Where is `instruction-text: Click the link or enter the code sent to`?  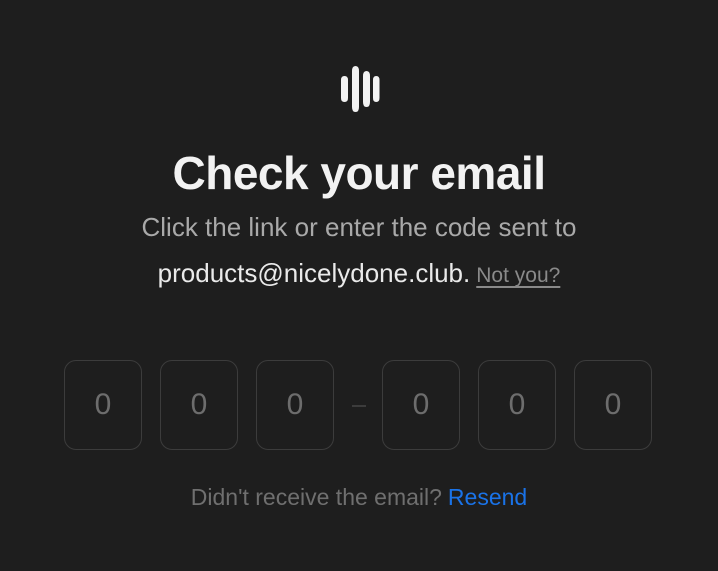 instruction-text: Click the link or enter the code sent to is located at coordinates (359, 227).